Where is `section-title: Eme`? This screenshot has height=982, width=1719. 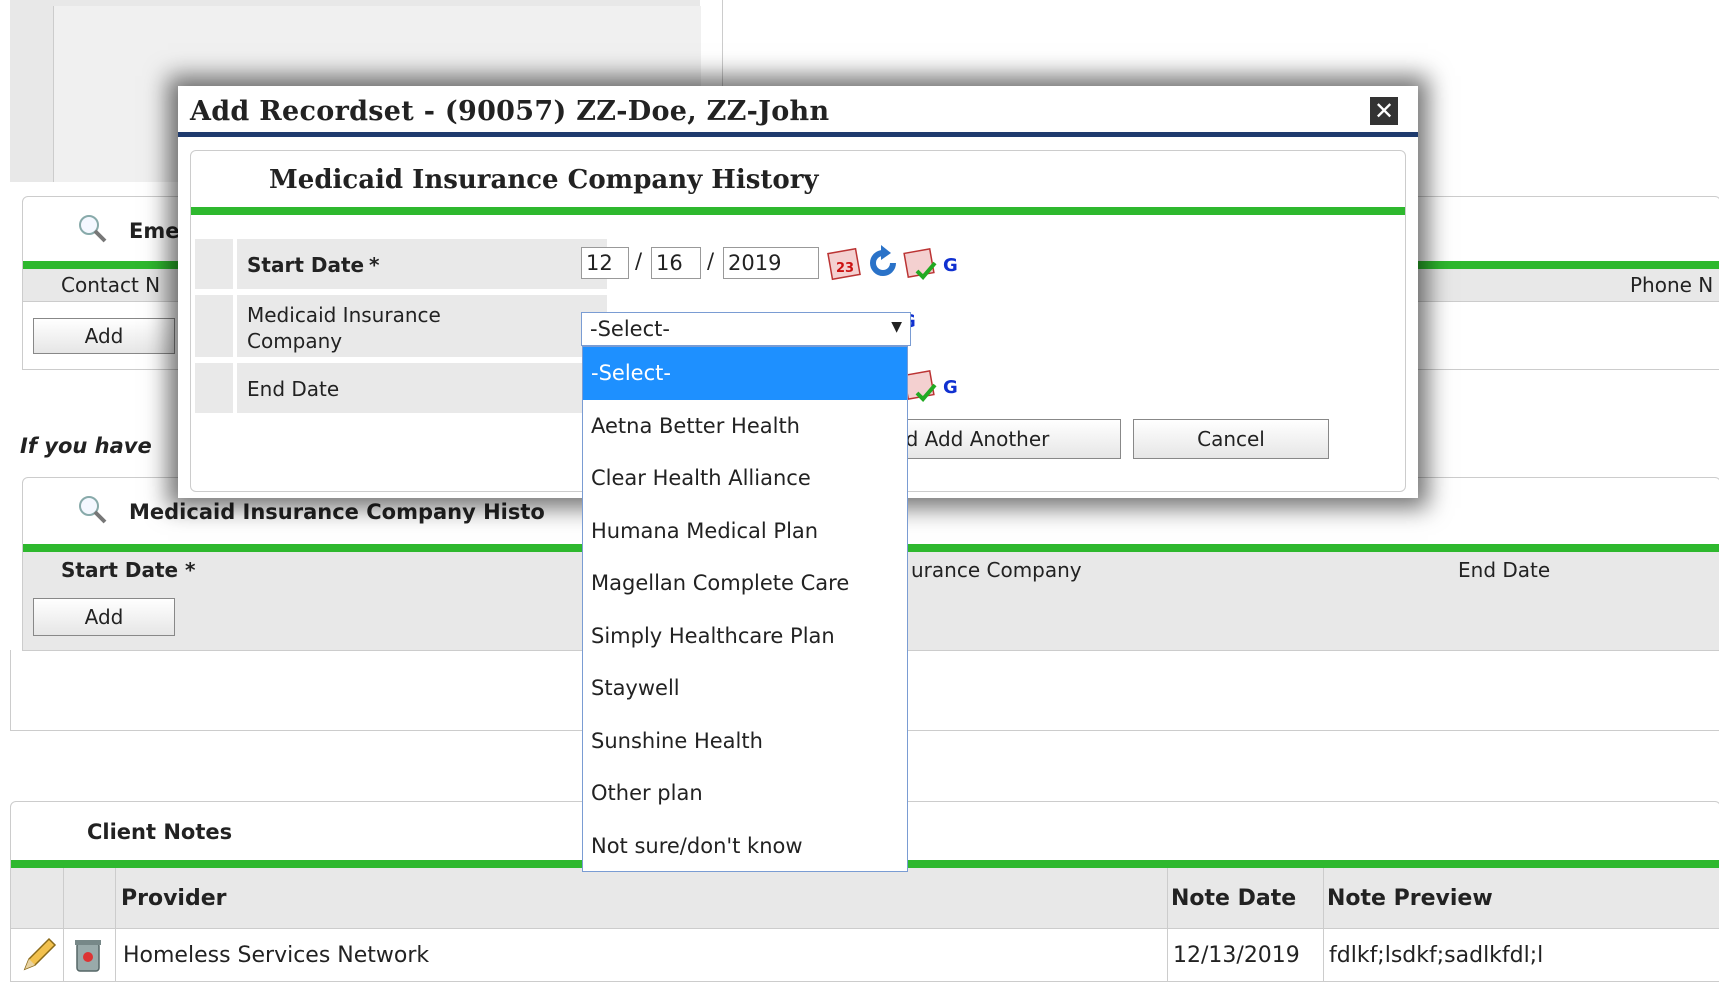
section-title: Eme is located at coordinates (154, 231).